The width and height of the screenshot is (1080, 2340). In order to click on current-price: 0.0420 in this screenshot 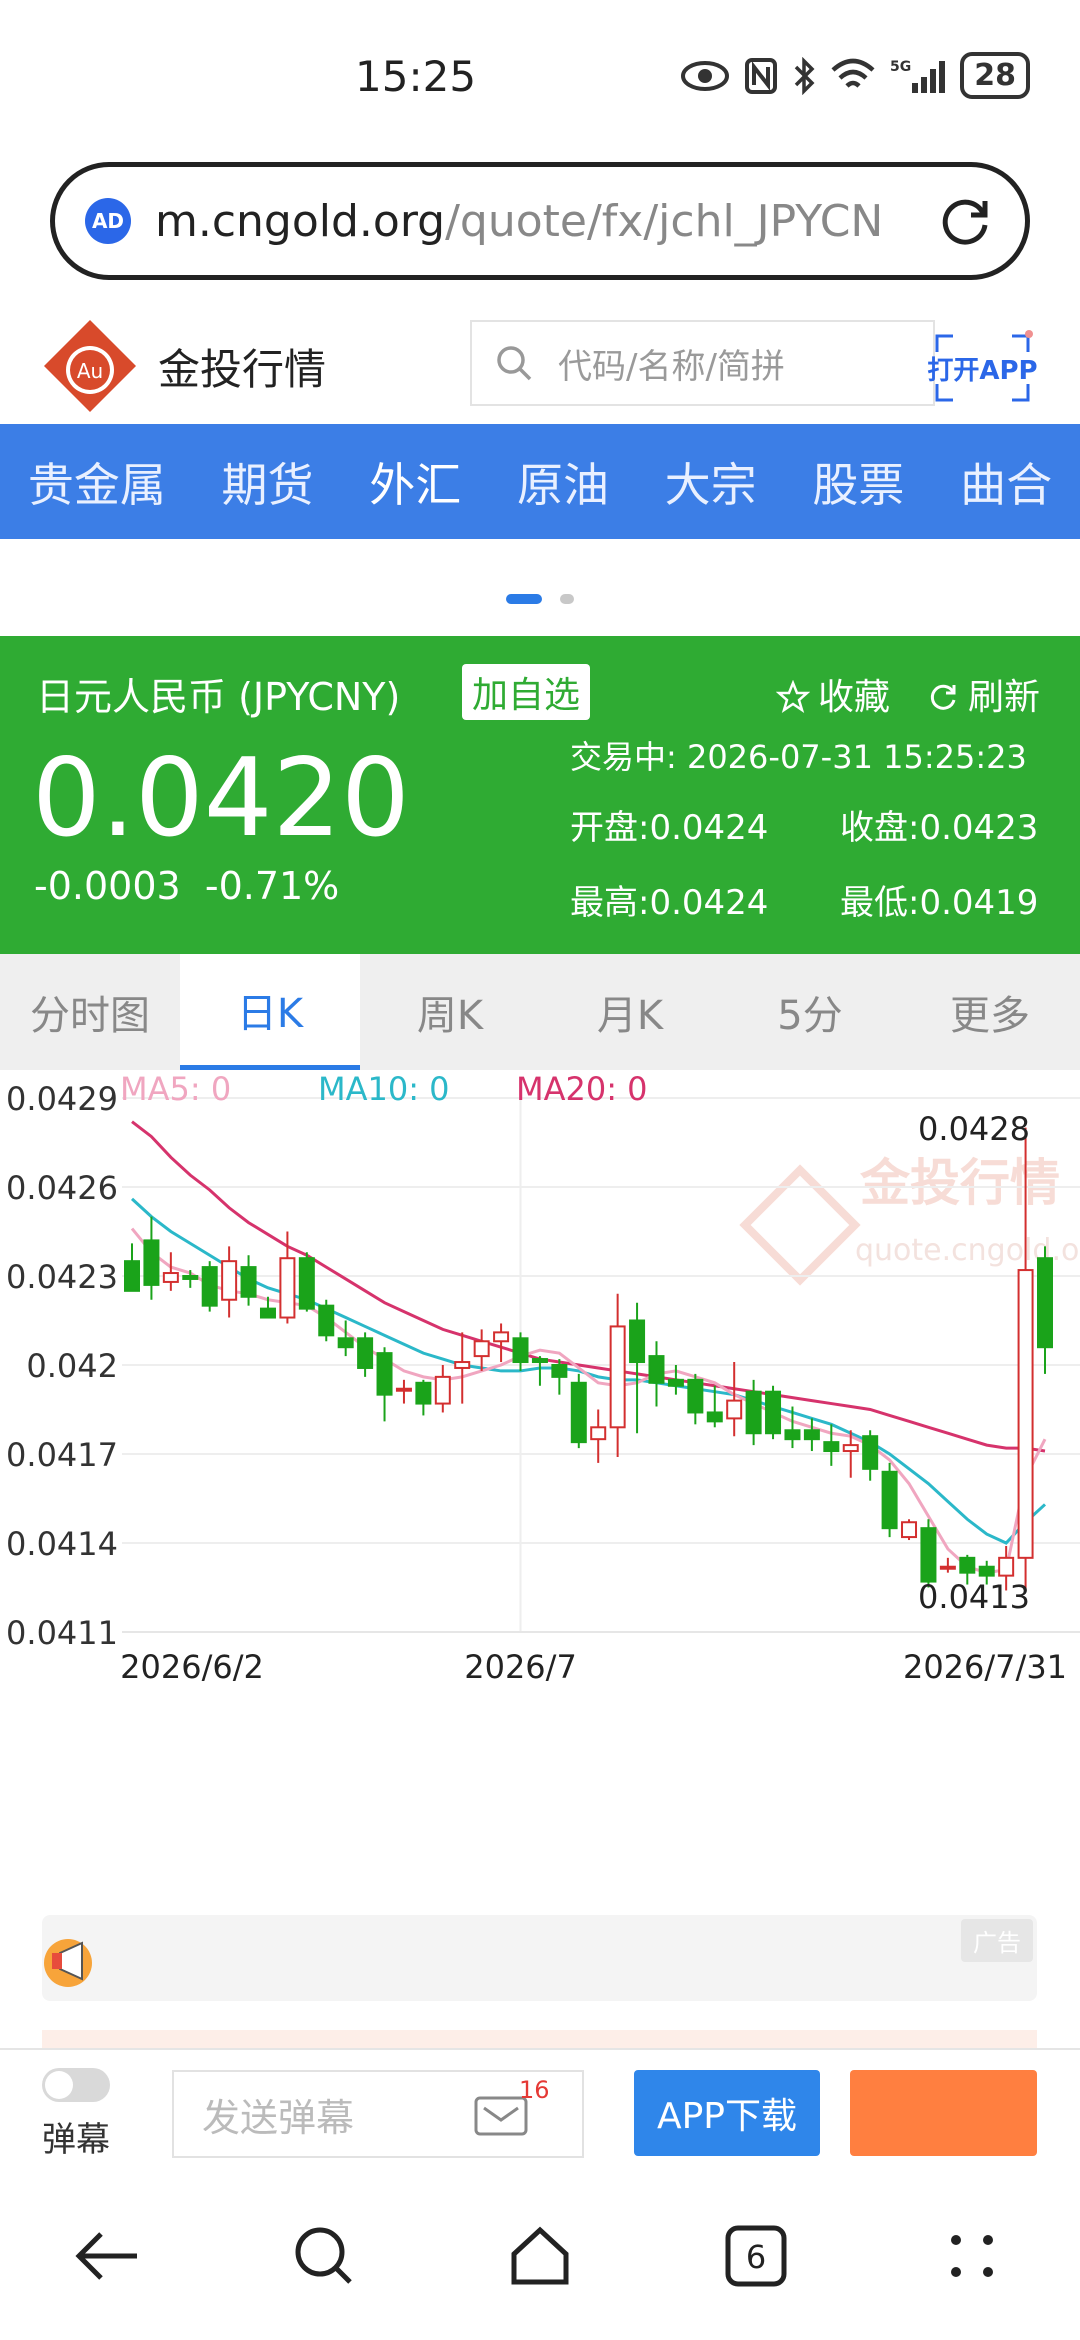, I will do `click(221, 798)`.